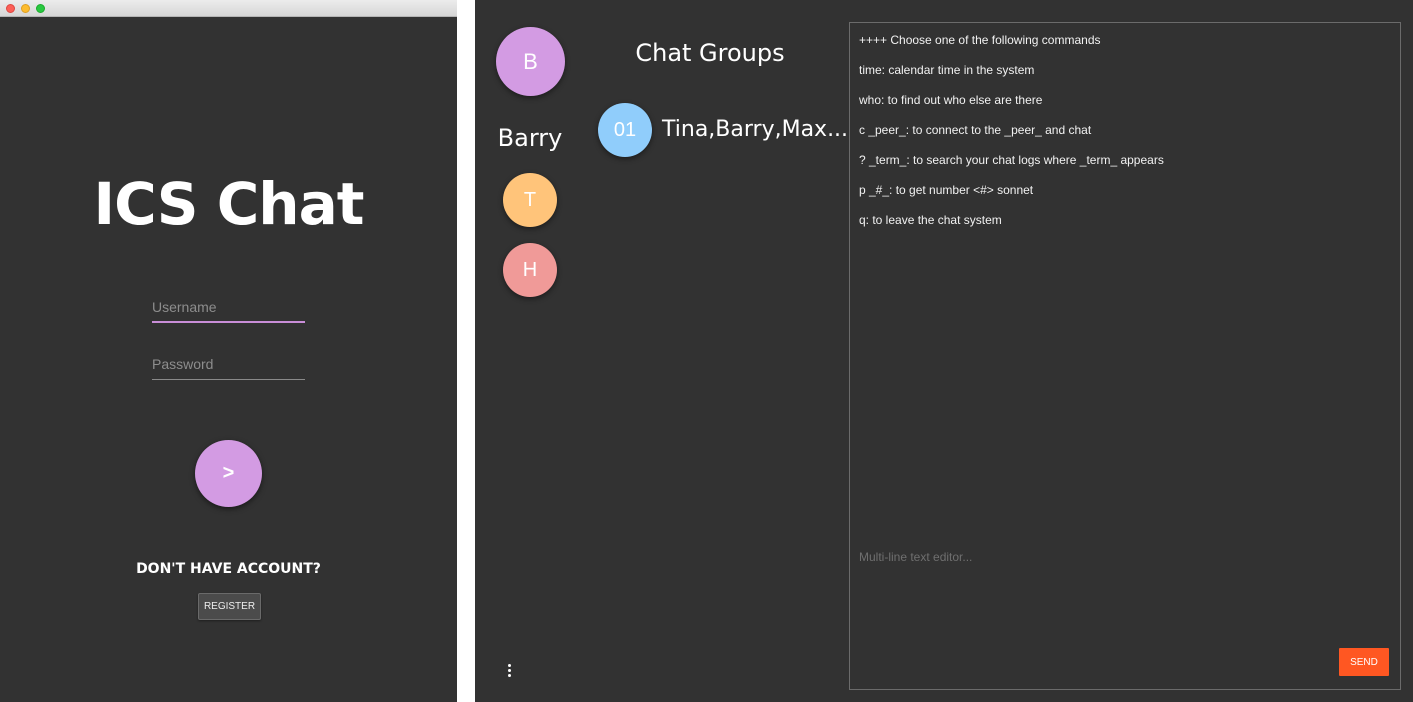  What do you see at coordinates (183, 364) in the screenshot?
I see `password-placeholder: Password` at bounding box center [183, 364].